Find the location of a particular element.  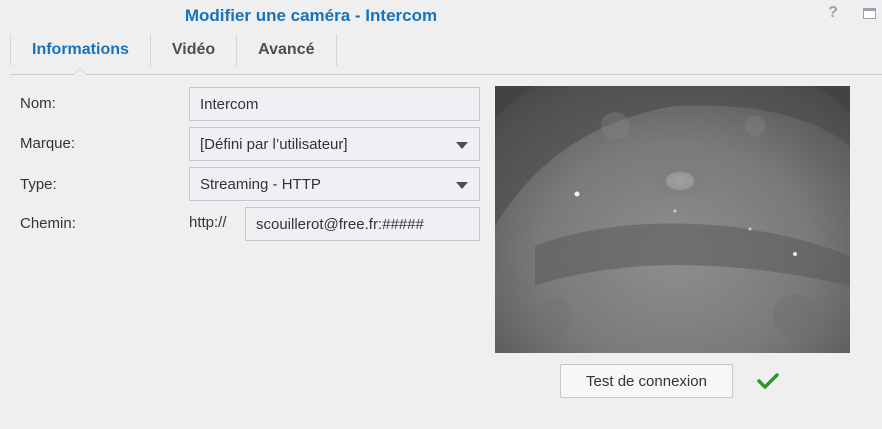

test-connection-button: Test de connexion is located at coordinates (646, 381).